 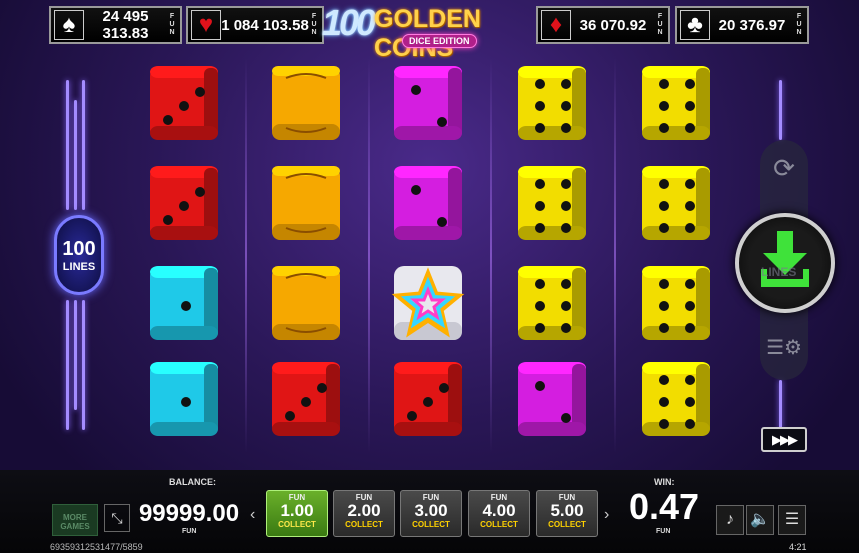 I want to click on fullscreen-button: ⤡, so click(x=117, y=518).